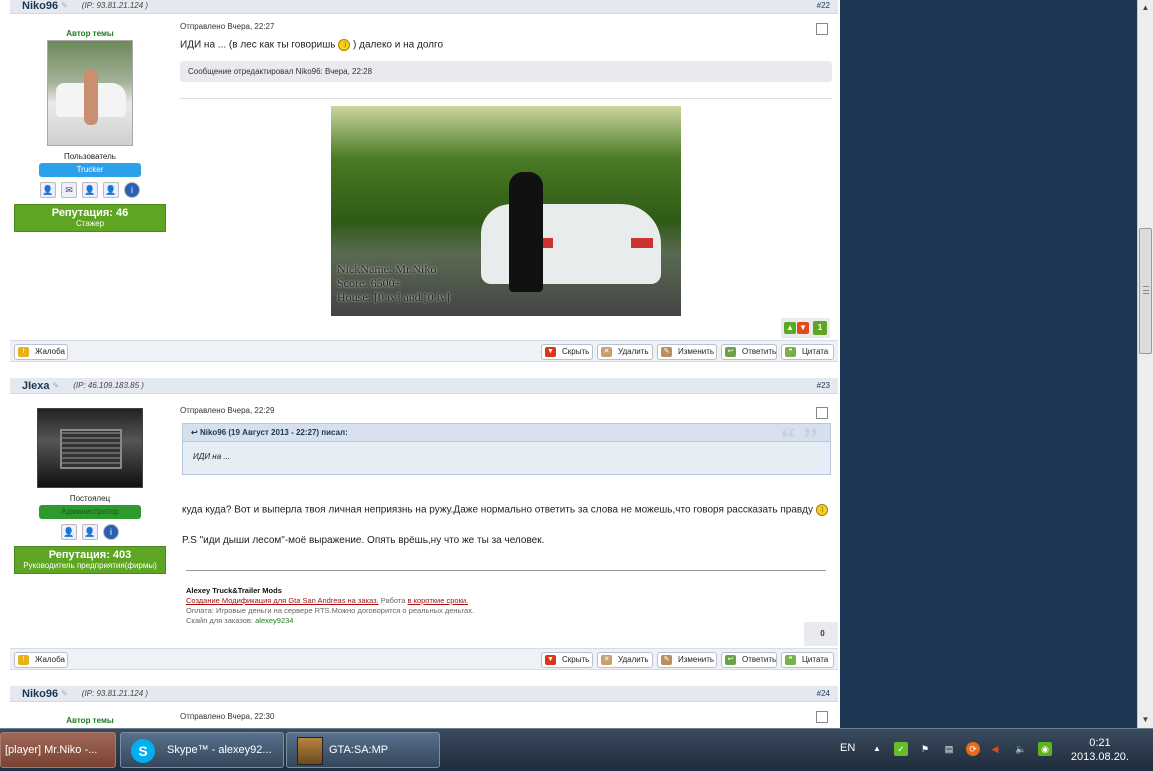 The image size is (1153, 771). Describe the element at coordinates (823, 693) in the screenshot. I see `post-number: #24` at that location.